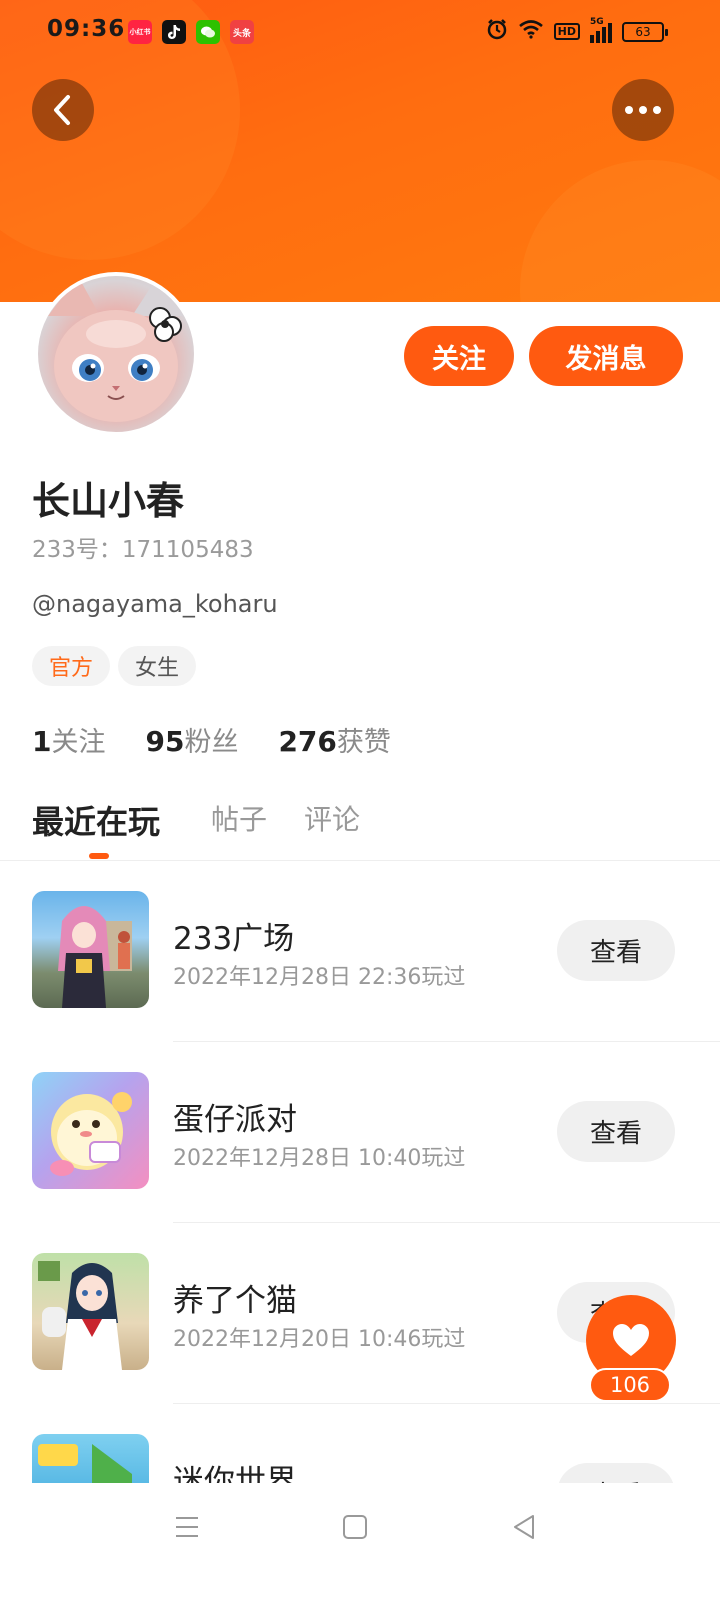 This screenshot has height=1600, width=720. What do you see at coordinates (78, 742) in the screenshot?
I see `following-label: 关注` at bounding box center [78, 742].